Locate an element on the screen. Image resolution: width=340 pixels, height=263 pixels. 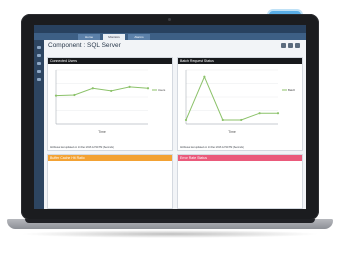
print-icon is located at coordinates (297, 45).